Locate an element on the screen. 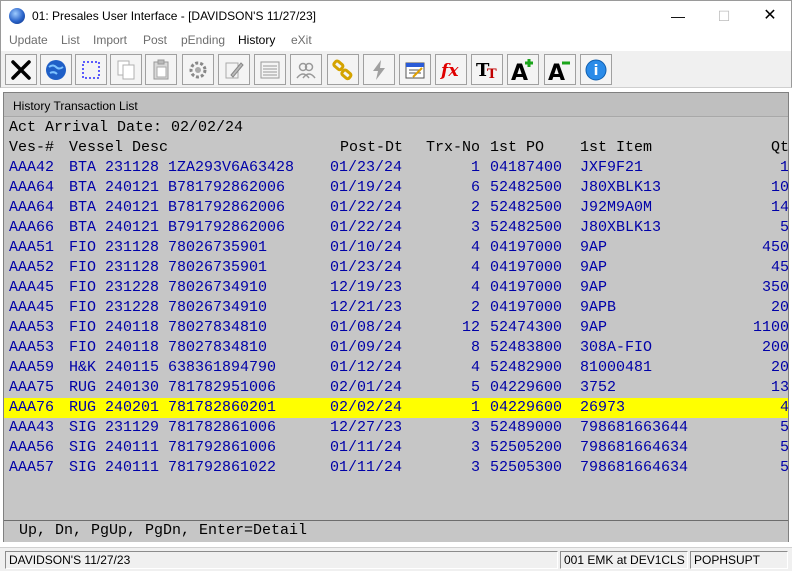 The width and height of the screenshot is (792, 571). cell-post: 01/23/24 is located at coordinates (366, 267).